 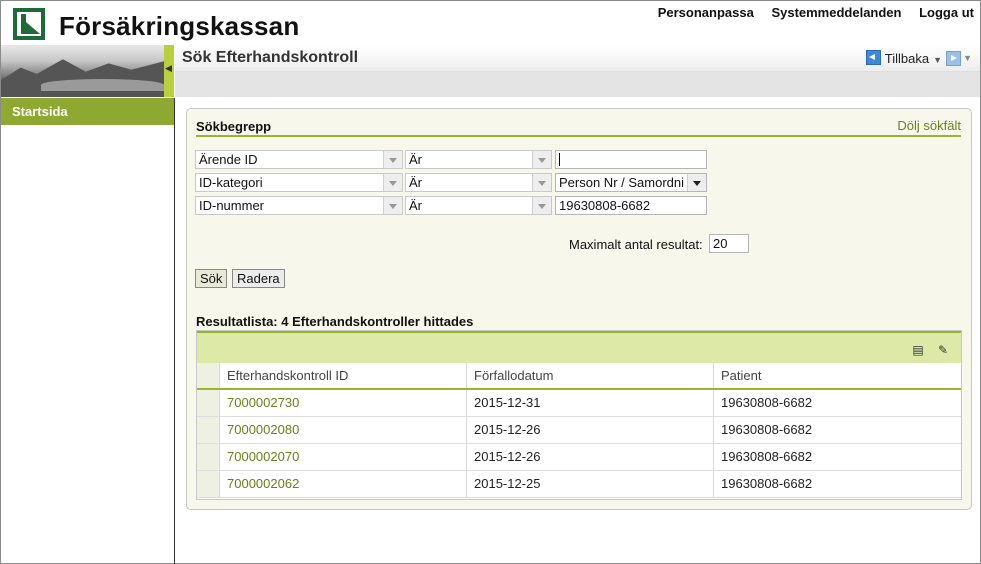 What do you see at coordinates (621, 182) in the screenshot?
I see `value-select-2-value: Person Nr / Samordni` at bounding box center [621, 182].